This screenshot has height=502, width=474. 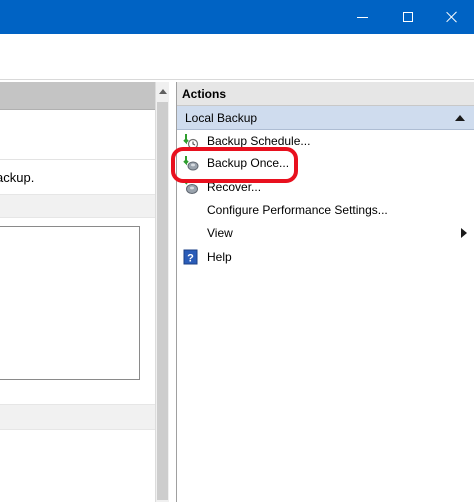 What do you see at coordinates (221, 117) in the screenshot?
I see `section-title: Local Backup` at bounding box center [221, 117].